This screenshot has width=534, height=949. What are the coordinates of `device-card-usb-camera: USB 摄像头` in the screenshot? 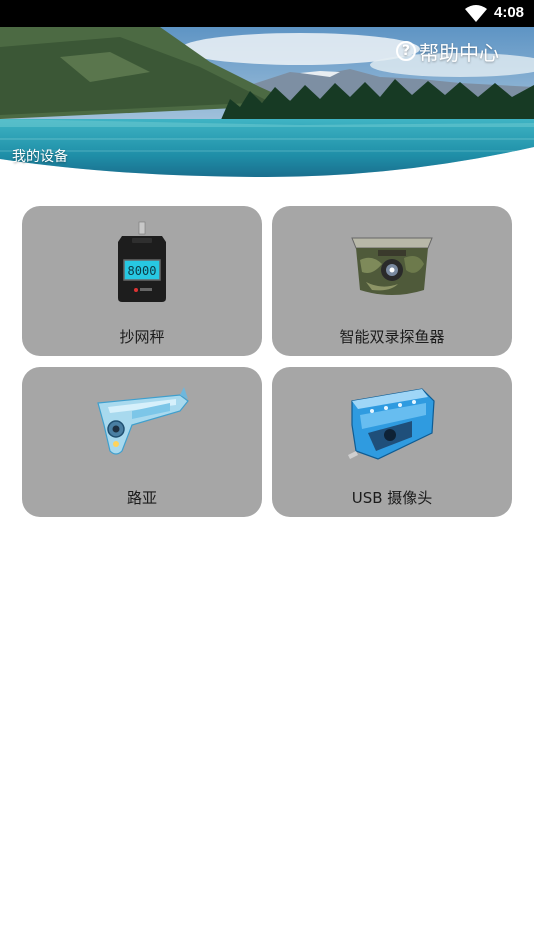 It's located at (392, 442).